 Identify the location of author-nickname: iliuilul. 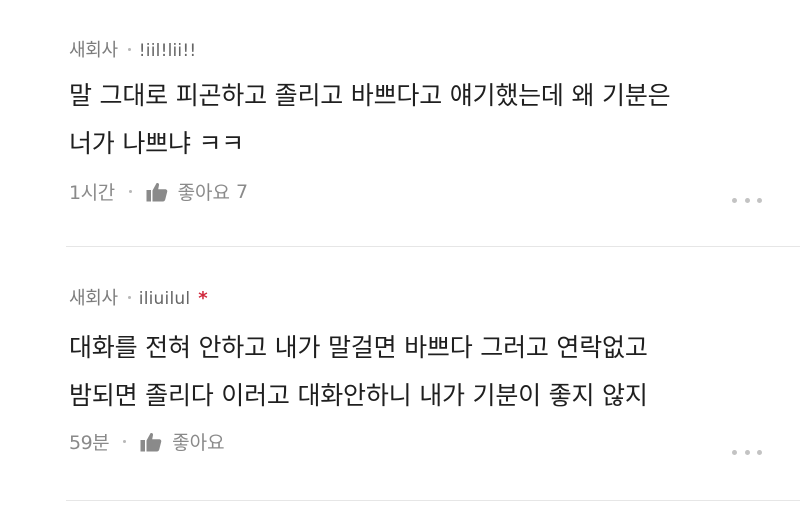
(165, 299).